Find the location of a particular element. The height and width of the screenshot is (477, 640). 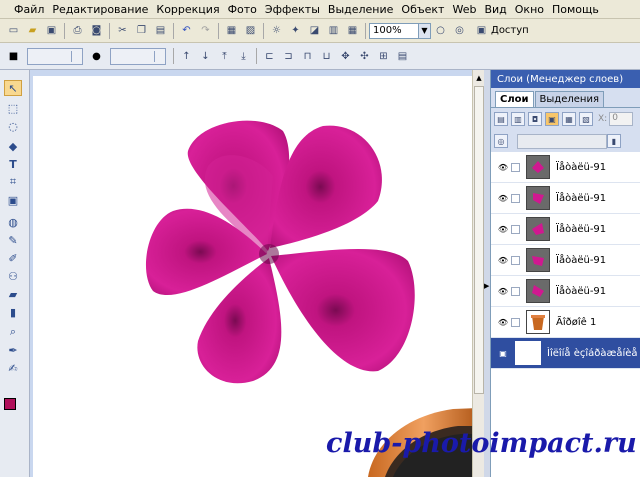

crop-tool-icon: ⌗ is located at coordinates (13, 182).